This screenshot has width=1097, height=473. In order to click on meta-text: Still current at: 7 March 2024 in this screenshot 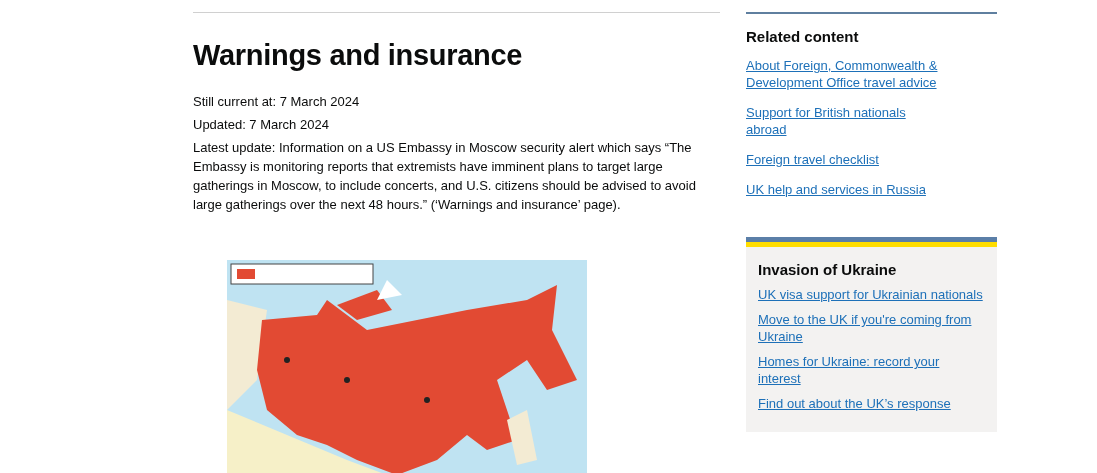, I will do `click(277, 102)`.